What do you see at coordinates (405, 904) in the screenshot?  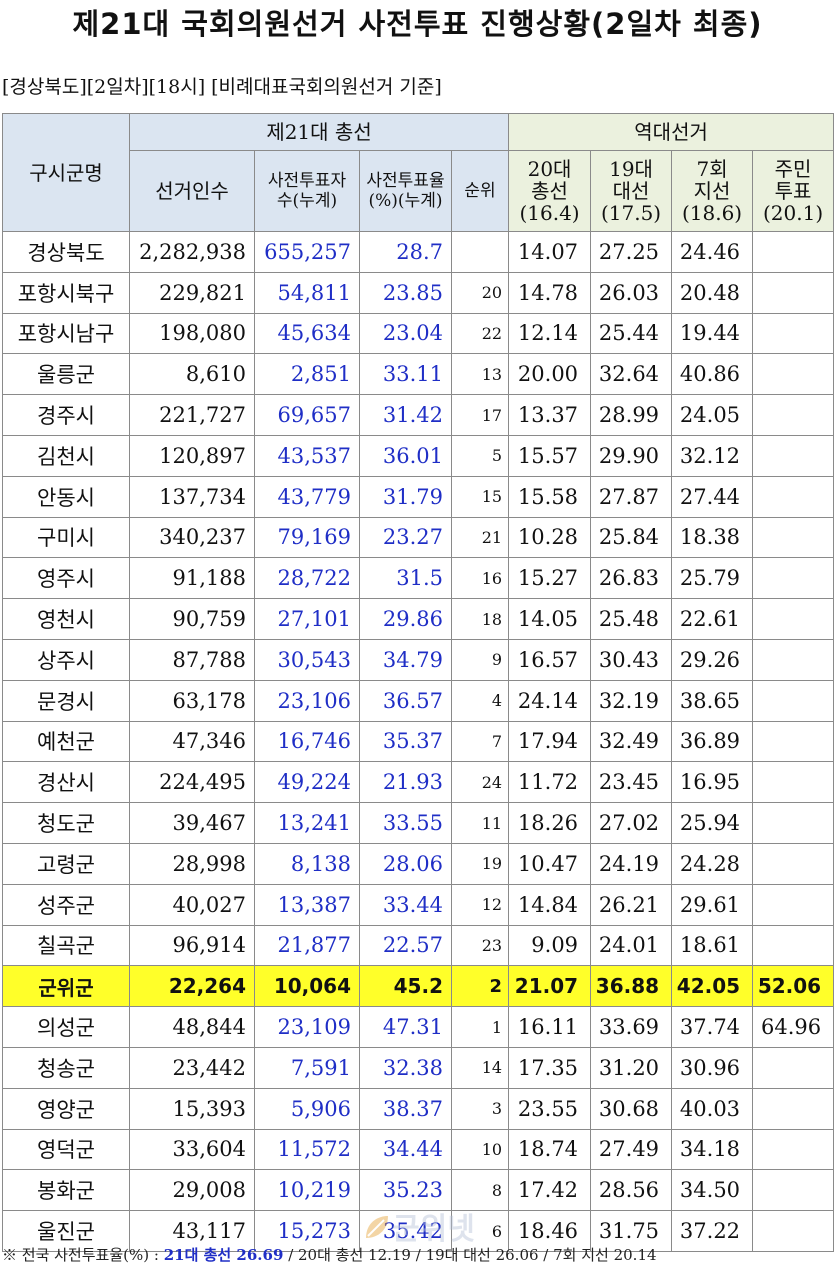 I see `cell-rate: 33.44` at bounding box center [405, 904].